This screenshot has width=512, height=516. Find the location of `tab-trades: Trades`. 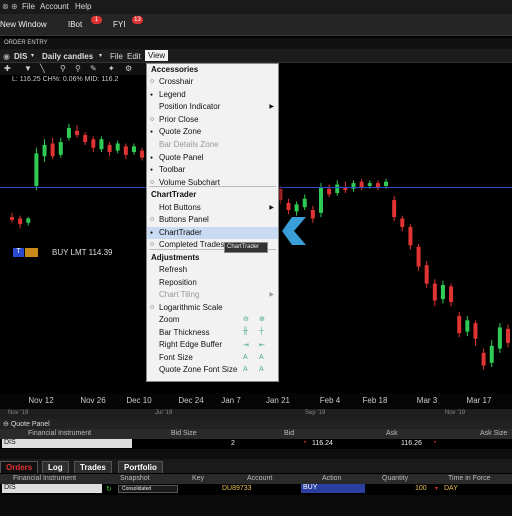

tab-trades: Trades is located at coordinates (93, 467).